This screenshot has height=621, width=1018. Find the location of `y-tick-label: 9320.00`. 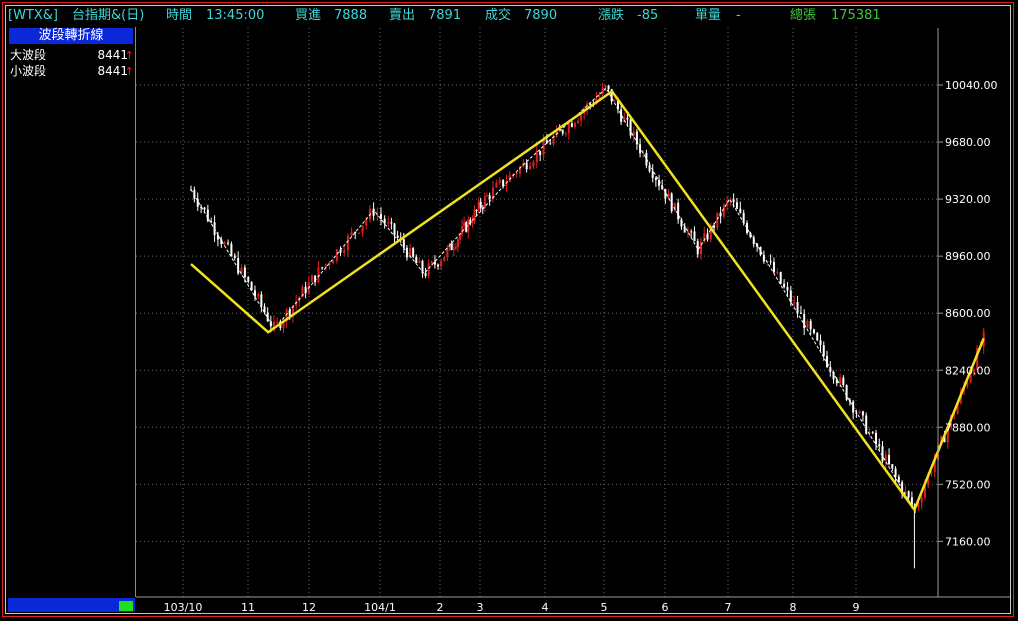

y-tick-label: 9320.00 is located at coordinates (968, 199).